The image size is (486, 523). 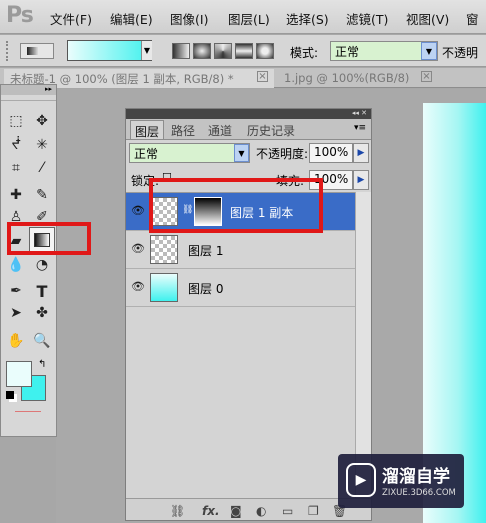 I want to click on opacity-input: 100%, so click(x=331, y=153).